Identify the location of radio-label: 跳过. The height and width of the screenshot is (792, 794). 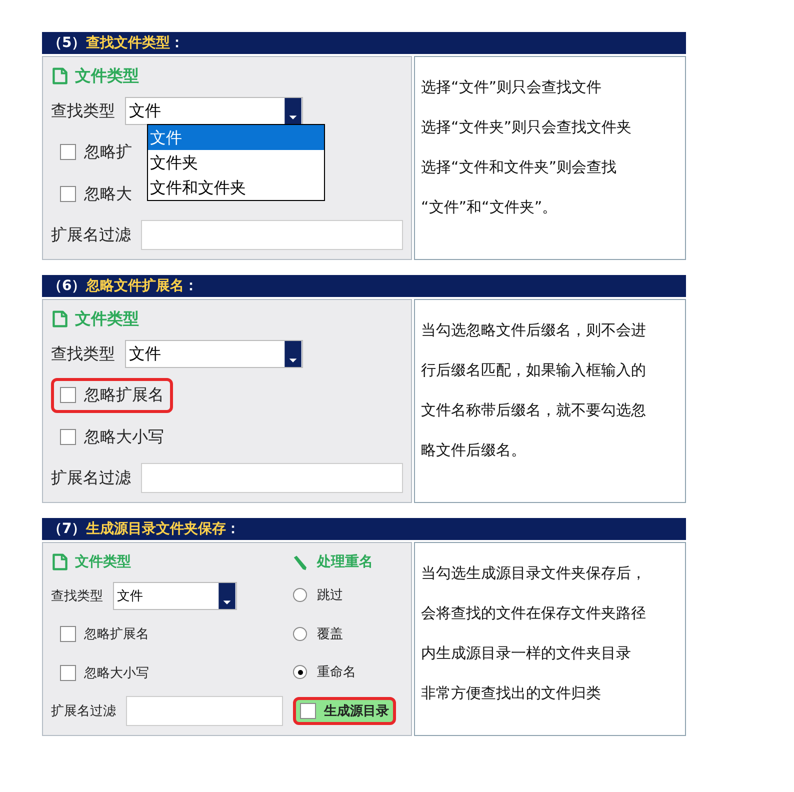
(330, 595).